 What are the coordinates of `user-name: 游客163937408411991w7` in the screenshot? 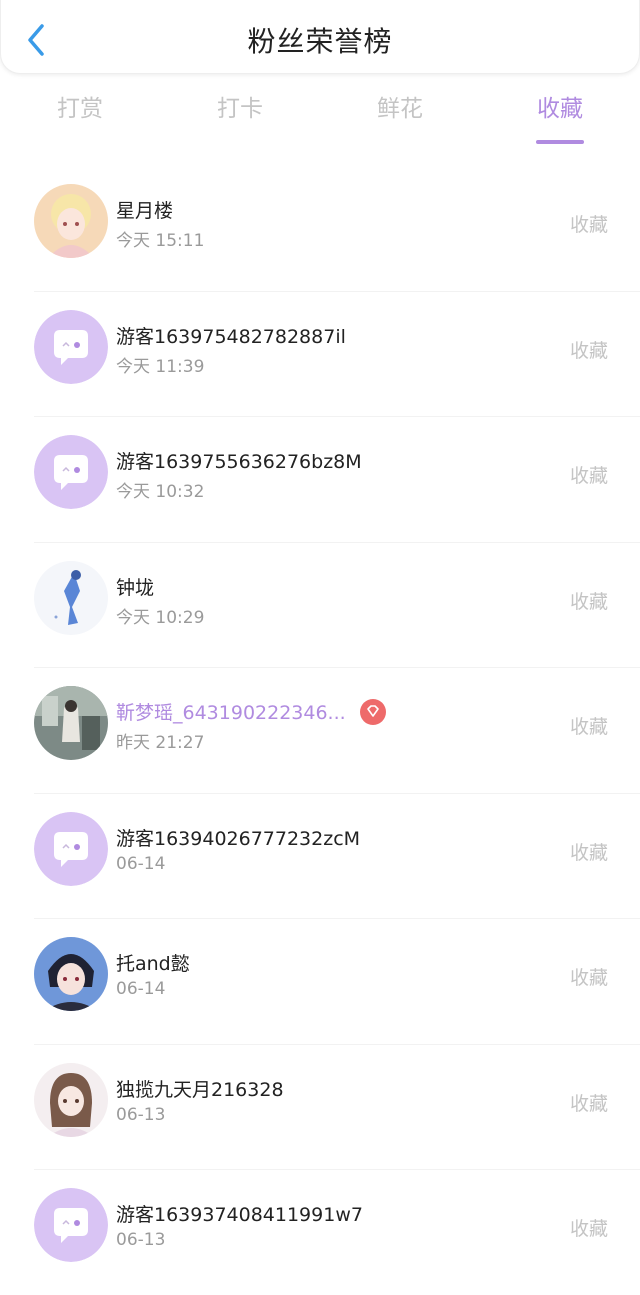 It's located at (239, 1215).